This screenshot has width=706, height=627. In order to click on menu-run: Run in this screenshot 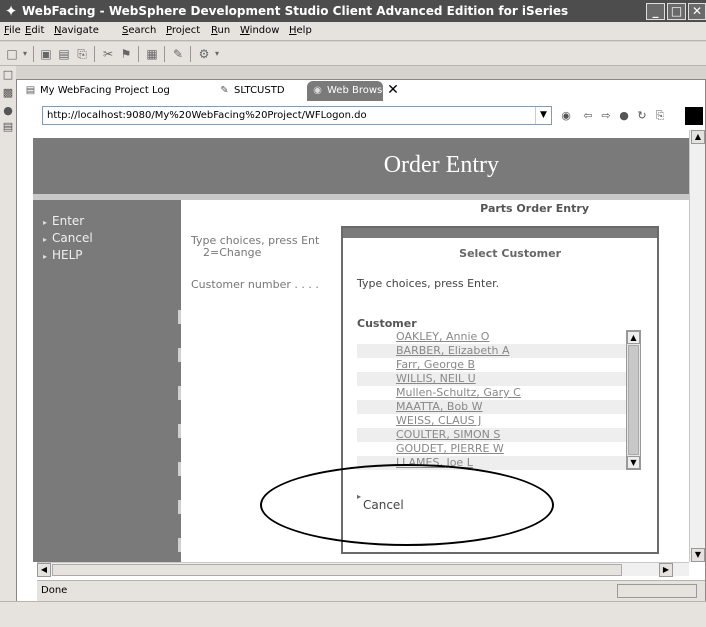, I will do `click(220, 30)`.